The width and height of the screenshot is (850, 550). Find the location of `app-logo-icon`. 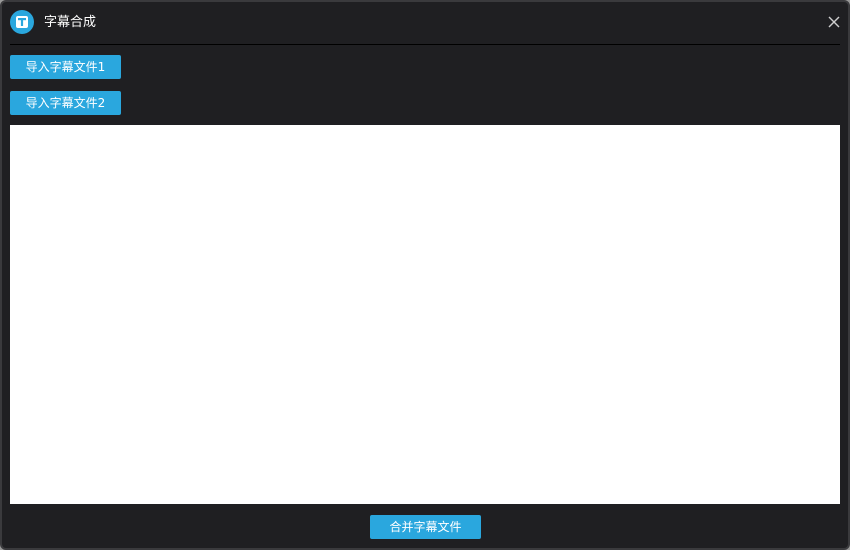

app-logo-icon is located at coordinates (22, 22).